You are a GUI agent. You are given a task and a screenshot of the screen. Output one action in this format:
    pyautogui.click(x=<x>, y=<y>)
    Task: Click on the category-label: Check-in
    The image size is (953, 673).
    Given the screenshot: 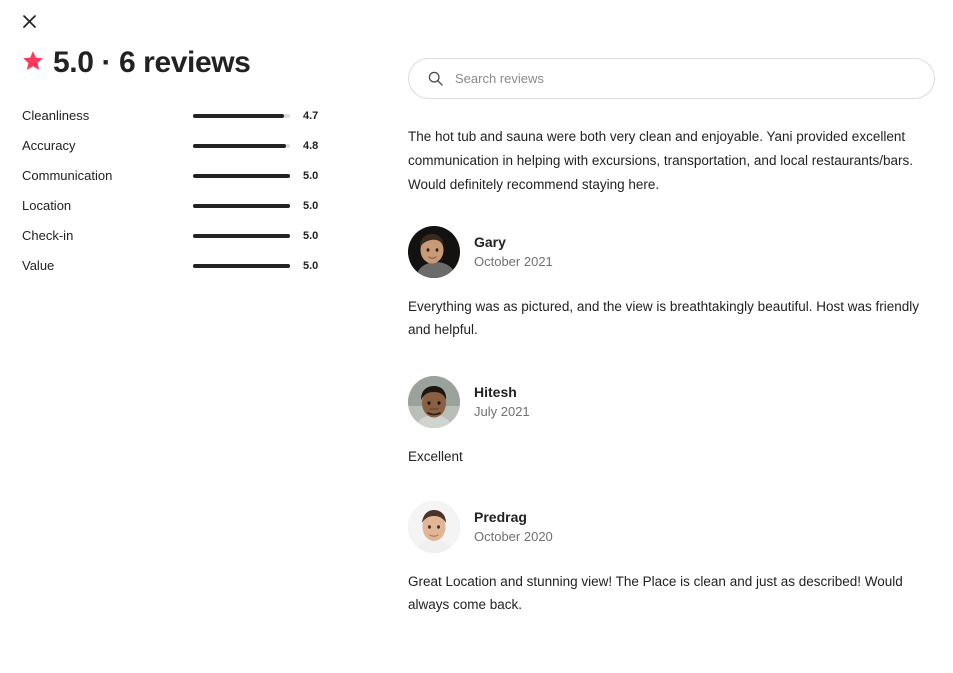 What is the action you would take?
    pyautogui.click(x=48, y=235)
    